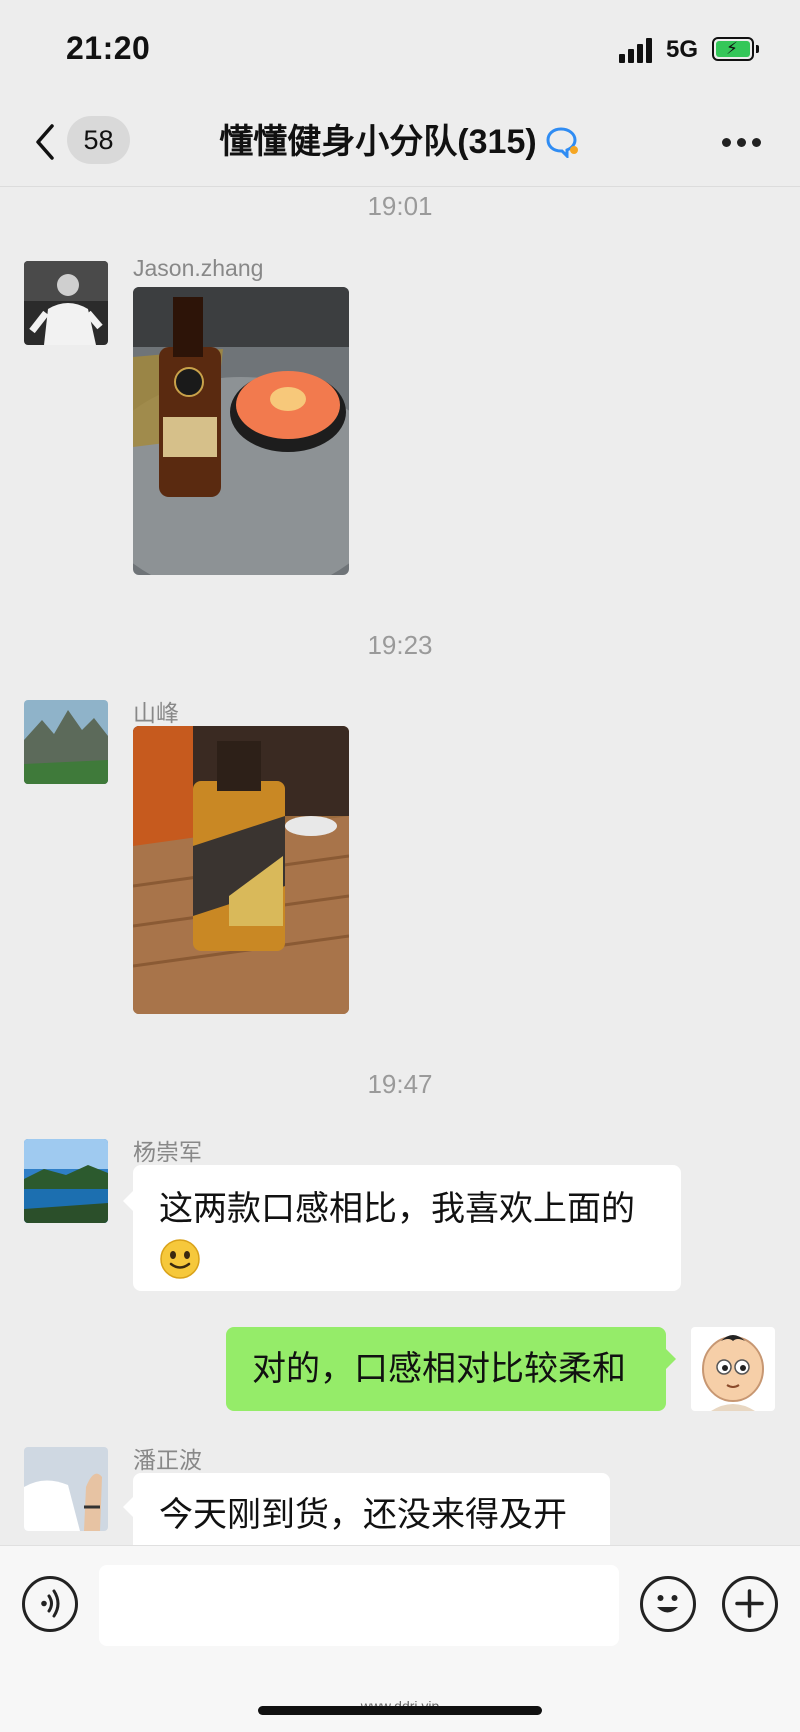 The image size is (800, 1732). Describe the element at coordinates (400, 645) in the screenshot. I see `time-divider: 19:23` at that location.